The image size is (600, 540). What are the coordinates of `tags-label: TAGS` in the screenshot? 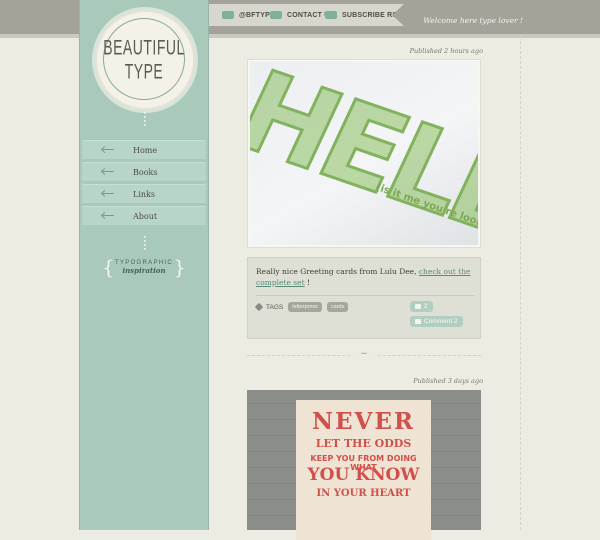 It's located at (275, 307).